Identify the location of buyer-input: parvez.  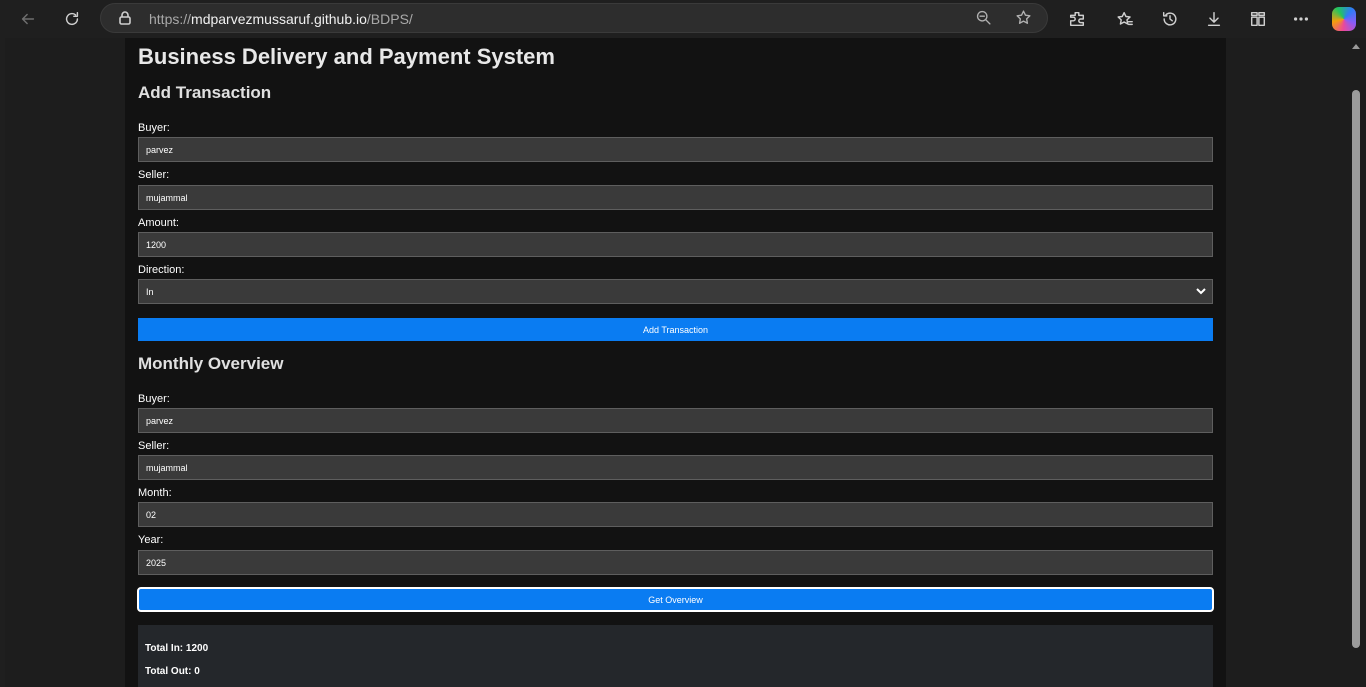
(675, 149).